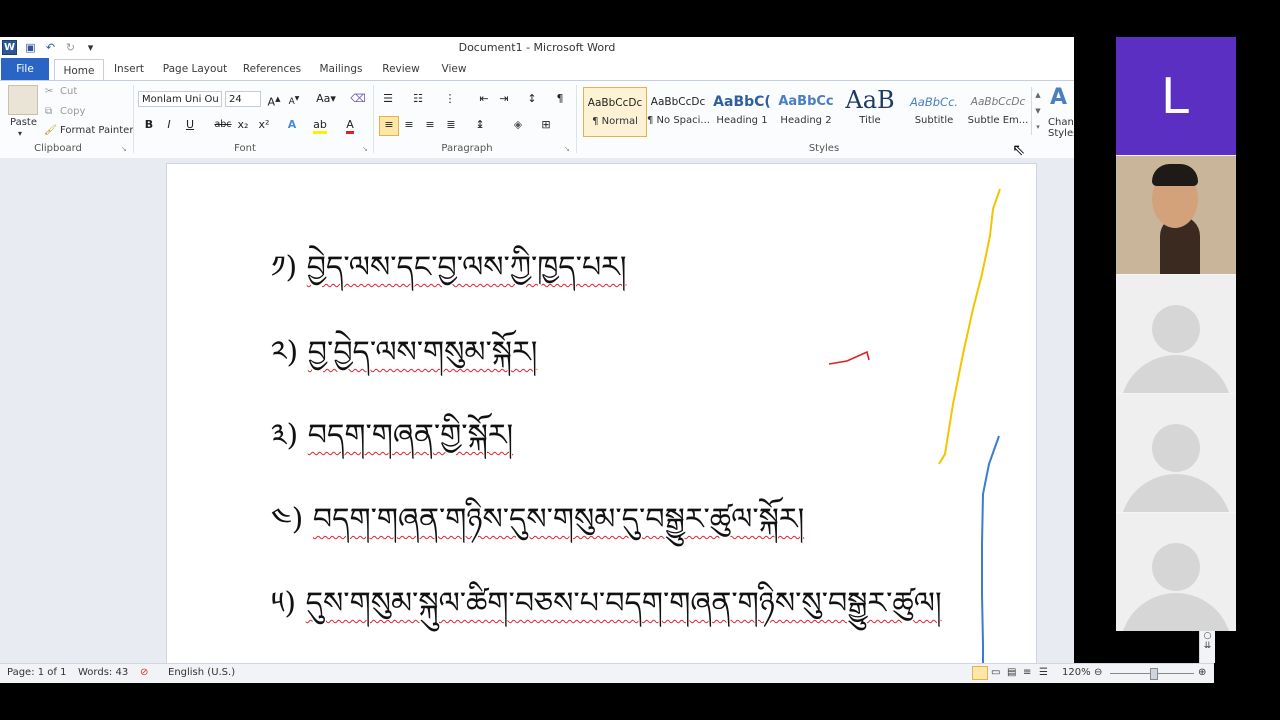 This screenshot has height=720, width=1280. Describe the element at coordinates (537, 47) in the screenshot. I see `window-title: Document1 - Microsoft Word` at that location.